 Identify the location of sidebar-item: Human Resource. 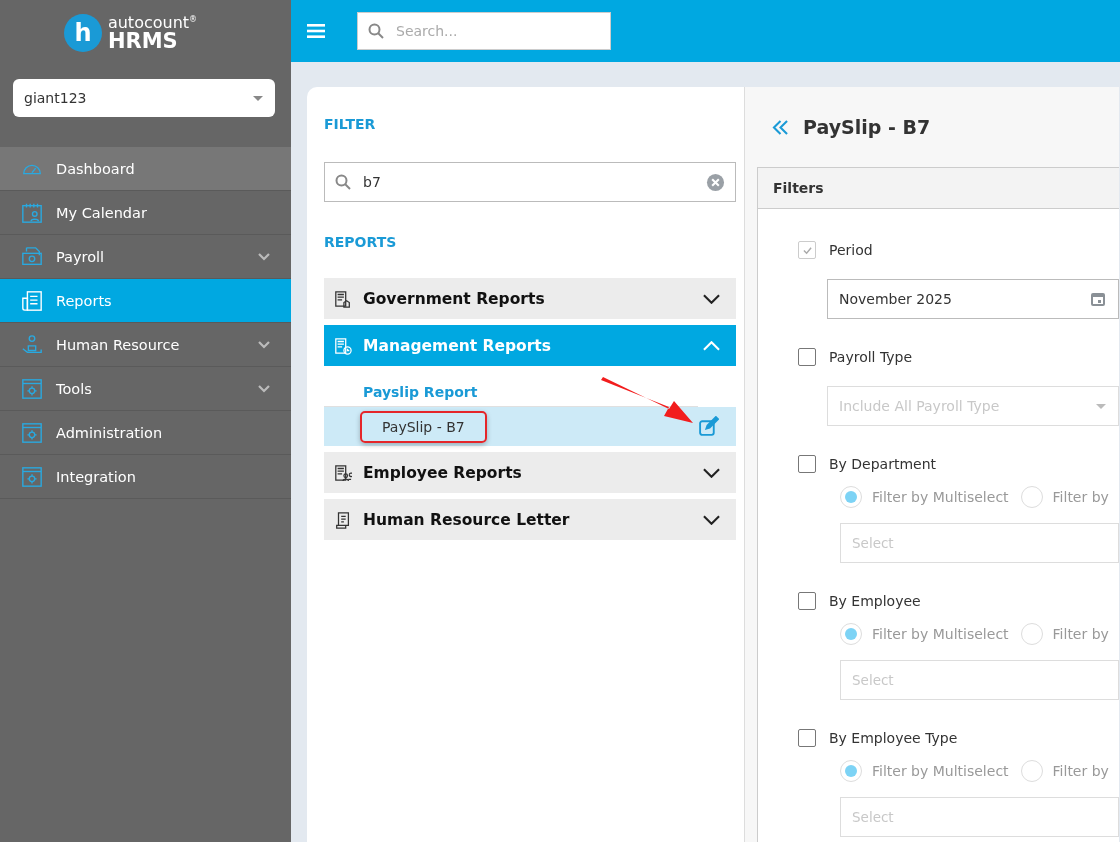
(145, 345).